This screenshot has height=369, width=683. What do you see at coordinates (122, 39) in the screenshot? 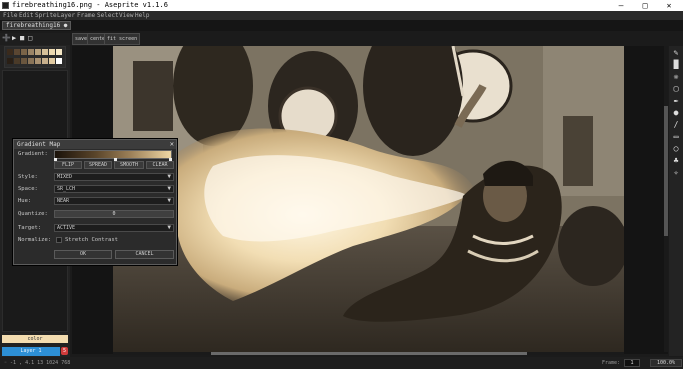
I see `fit-screen-button: fit screen` at bounding box center [122, 39].